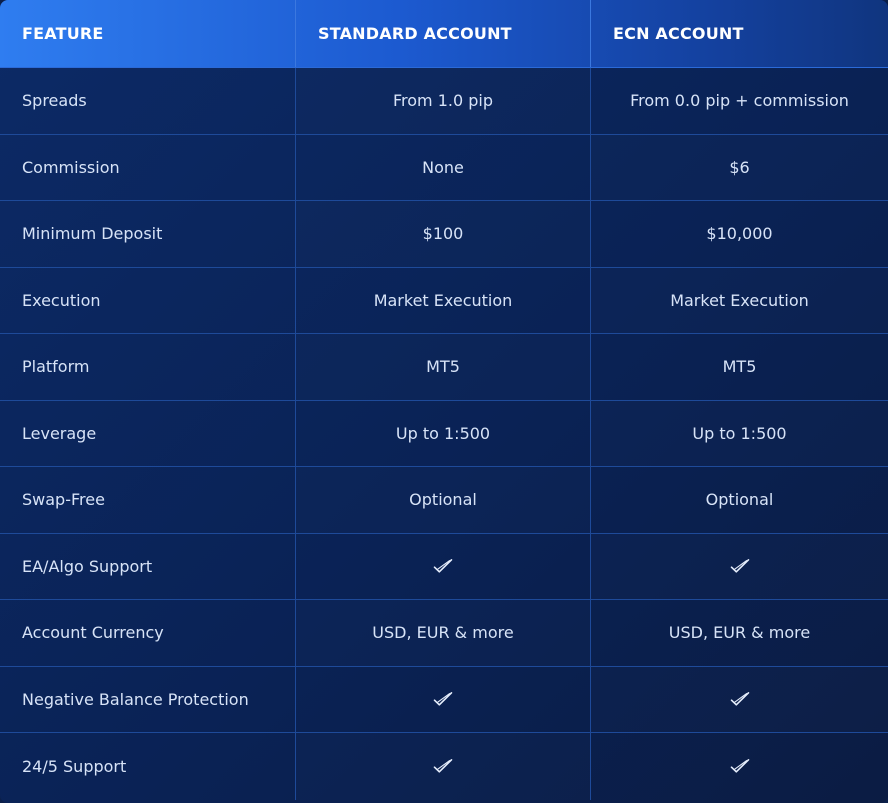  I want to click on standard-value: $100, so click(443, 234).